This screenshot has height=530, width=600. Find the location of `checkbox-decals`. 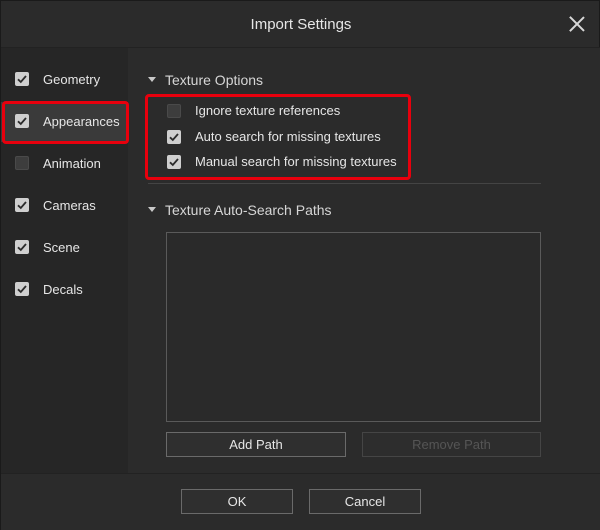

checkbox-decals is located at coordinates (22, 289).